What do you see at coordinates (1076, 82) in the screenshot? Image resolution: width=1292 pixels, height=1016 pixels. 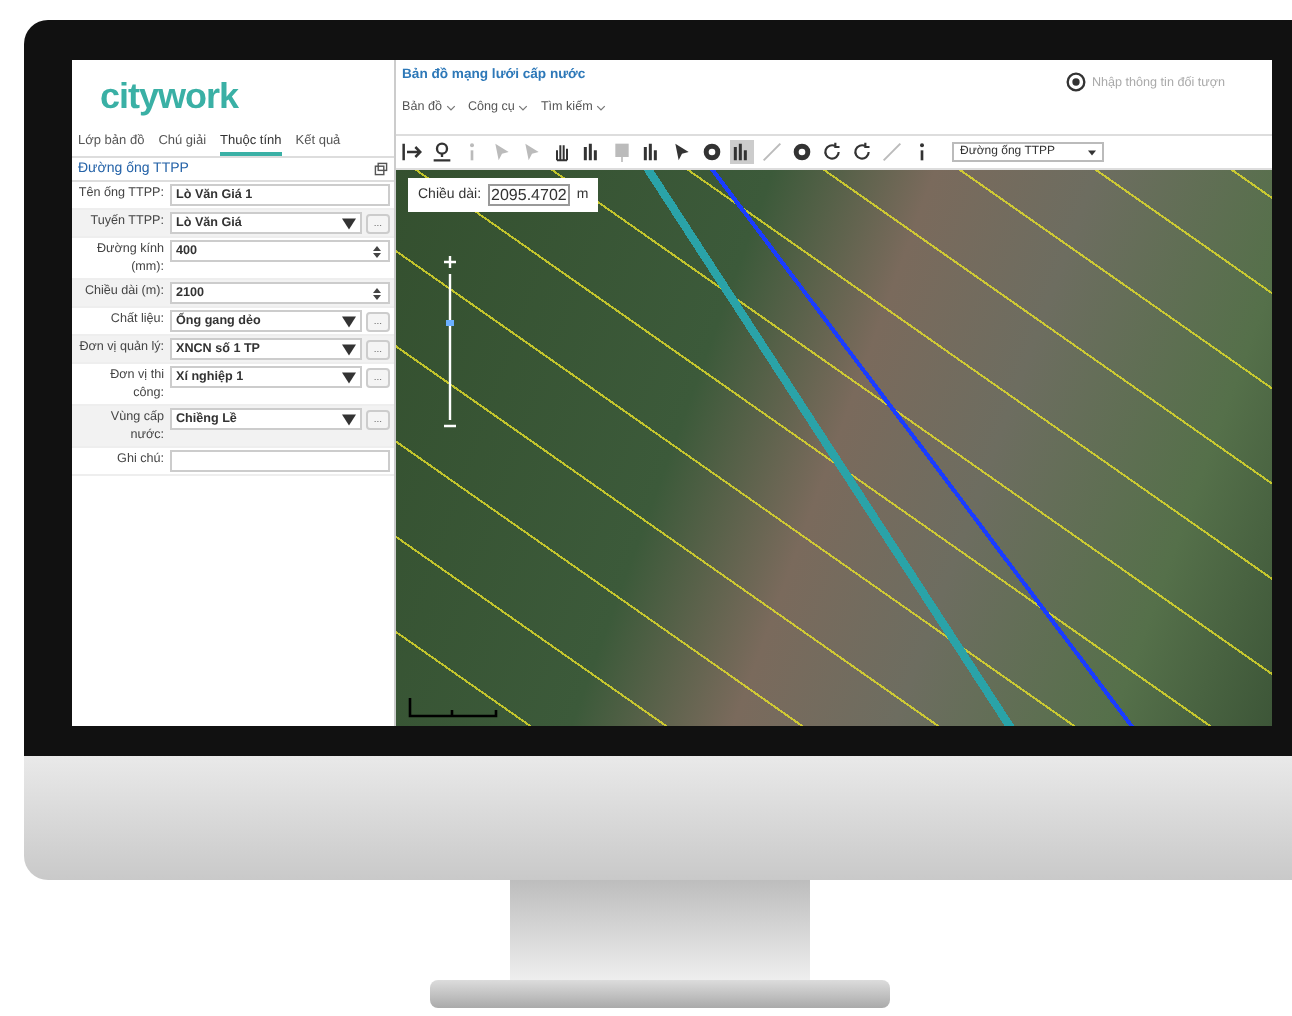 I see `target-icon` at bounding box center [1076, 82].